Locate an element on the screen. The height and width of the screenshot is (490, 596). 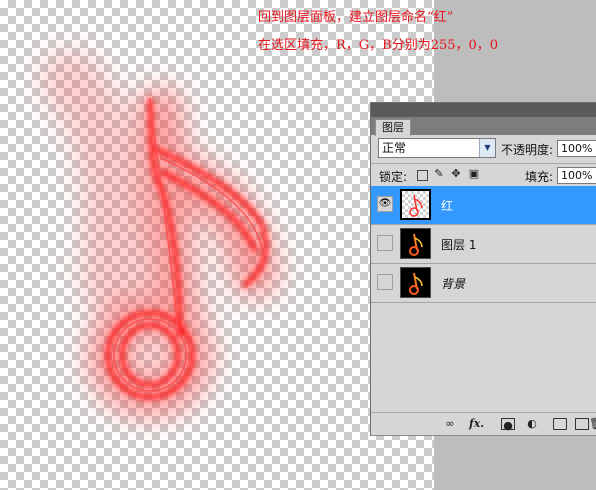
lock-label: 锁定: is located at coordinates (393, 177).